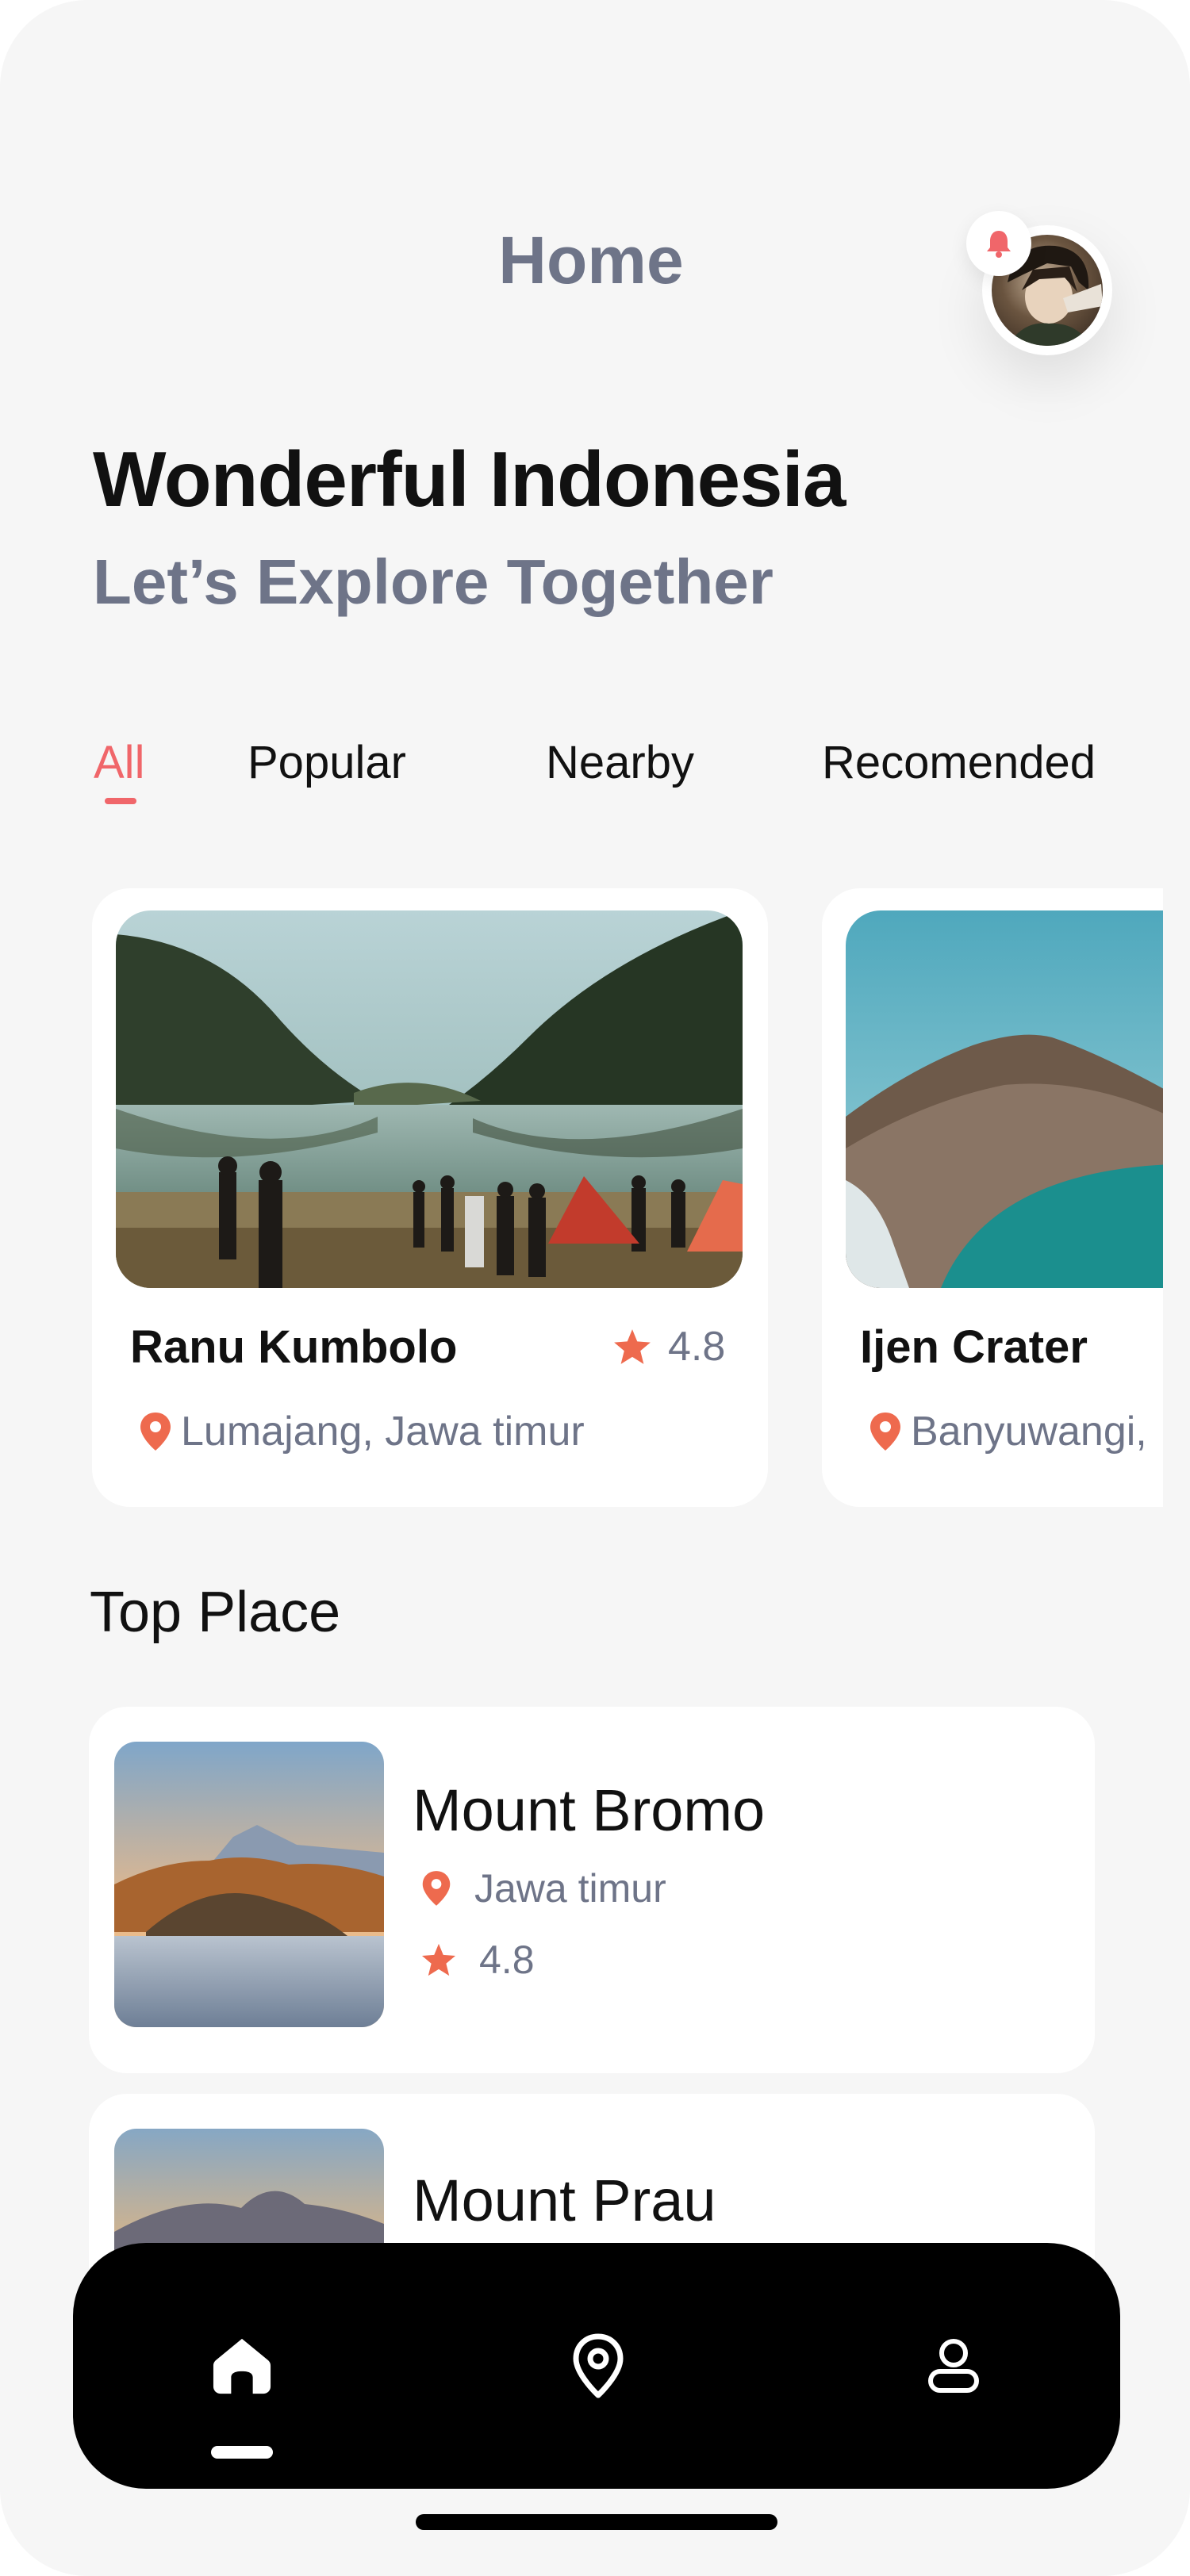  I want to click on destination-name: Ranu Kumbolo, so click(294, 1347).